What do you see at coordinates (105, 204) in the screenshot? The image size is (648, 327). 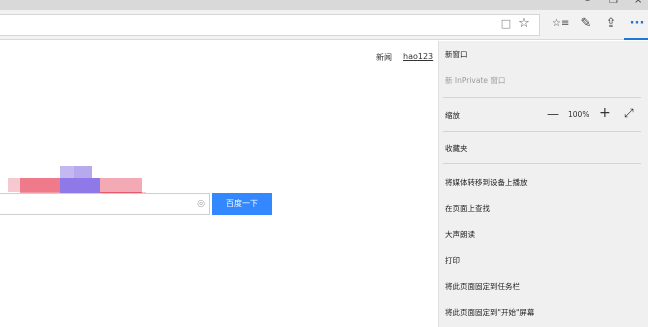 I see `search-input` at bounding box center [105, 204].